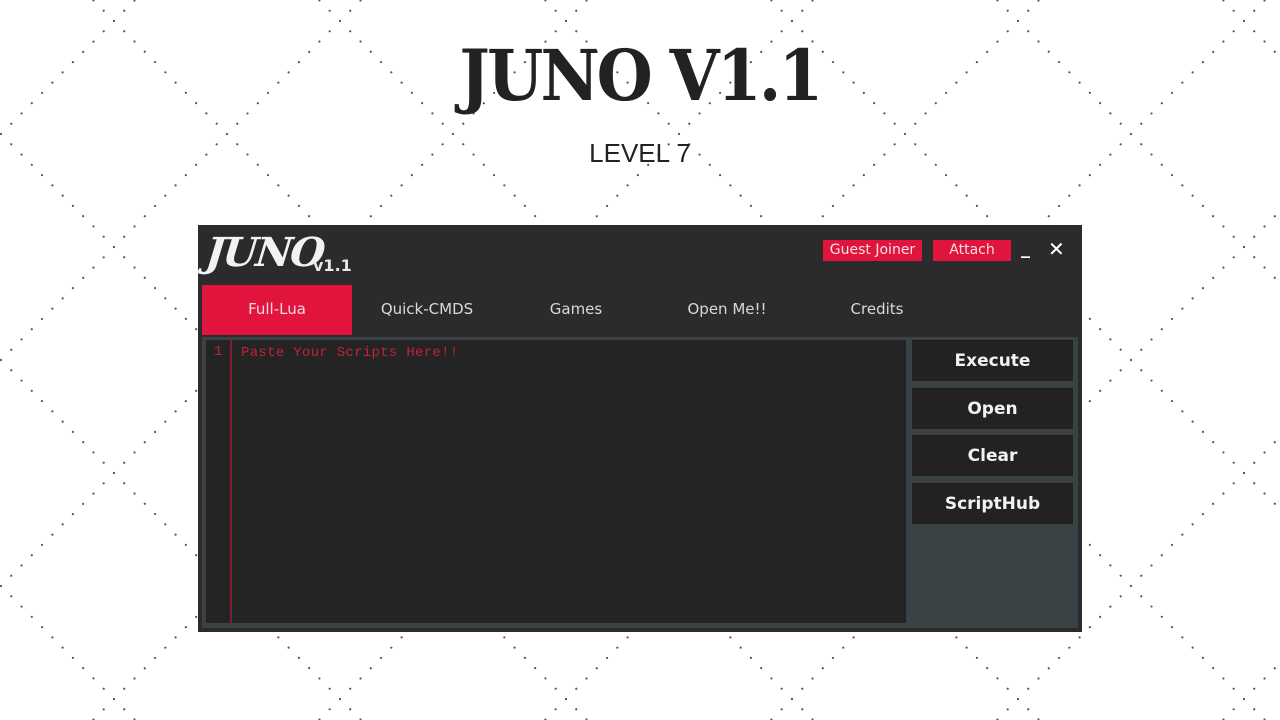  What do you see at coordinates (992, 408) in the screenshot?
I see `open-button: Open` at bounding box center [992, 408].